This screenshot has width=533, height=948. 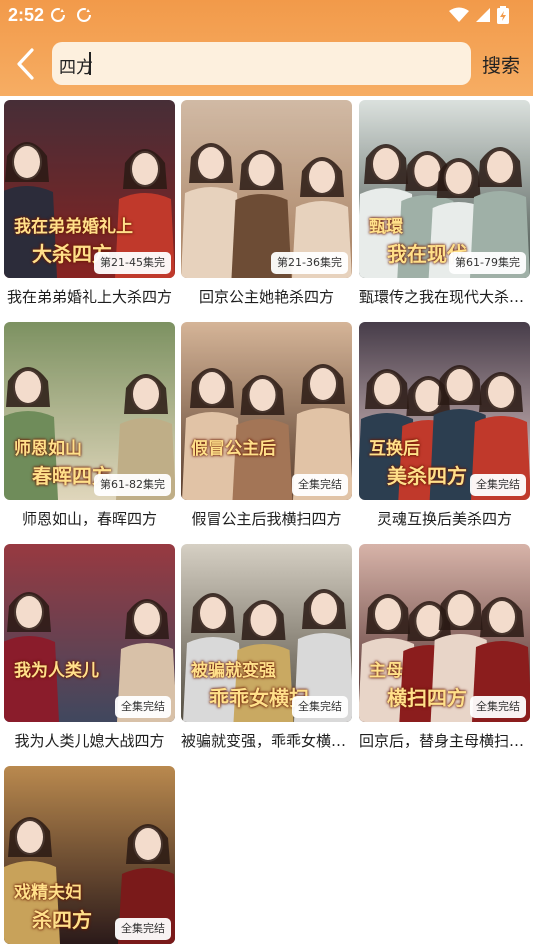 What do you see at coordinates (427, 698) in the screenshot?
I see `poster-title-text: 横扫四方` at bounding box center [427, 698].